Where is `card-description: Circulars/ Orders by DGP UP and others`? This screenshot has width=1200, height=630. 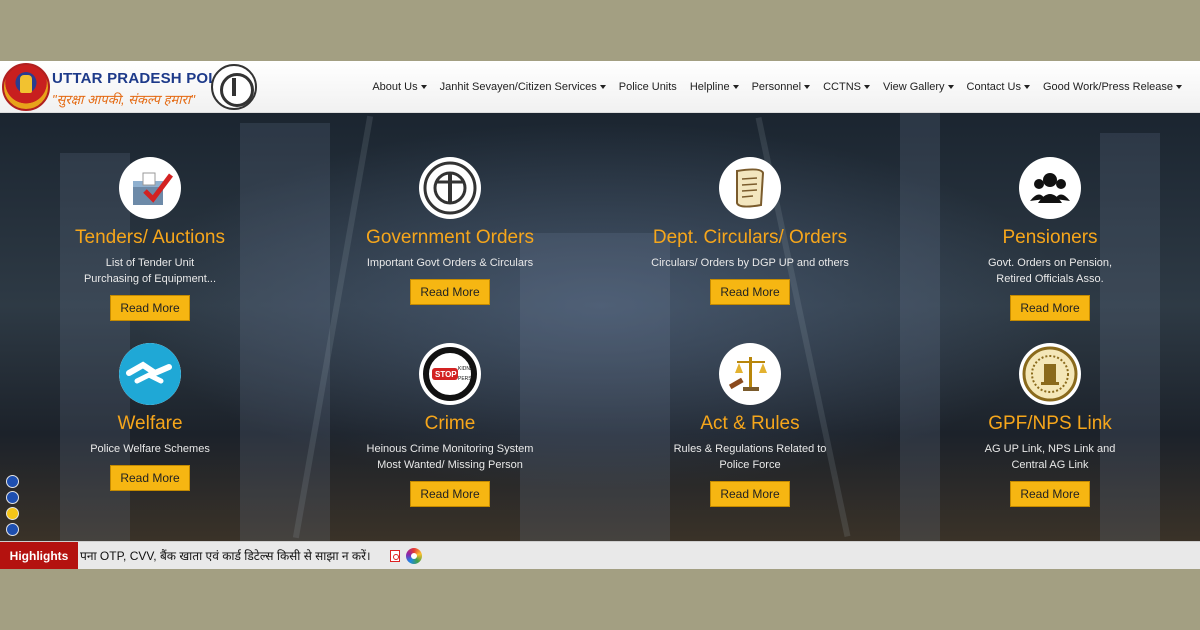
card-description: Circulars/ Orders by DGP UP and others is located at coordinates (750, 263).